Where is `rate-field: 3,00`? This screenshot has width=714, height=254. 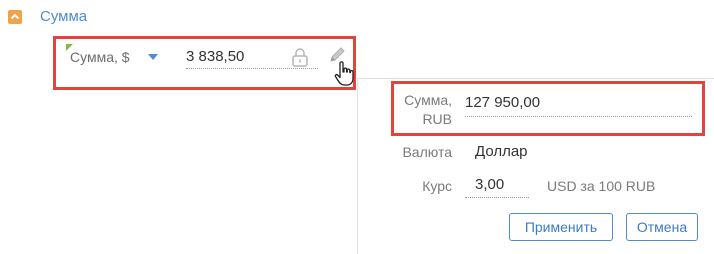 rate-field: 3,00 is located at coordinates (497, 186).